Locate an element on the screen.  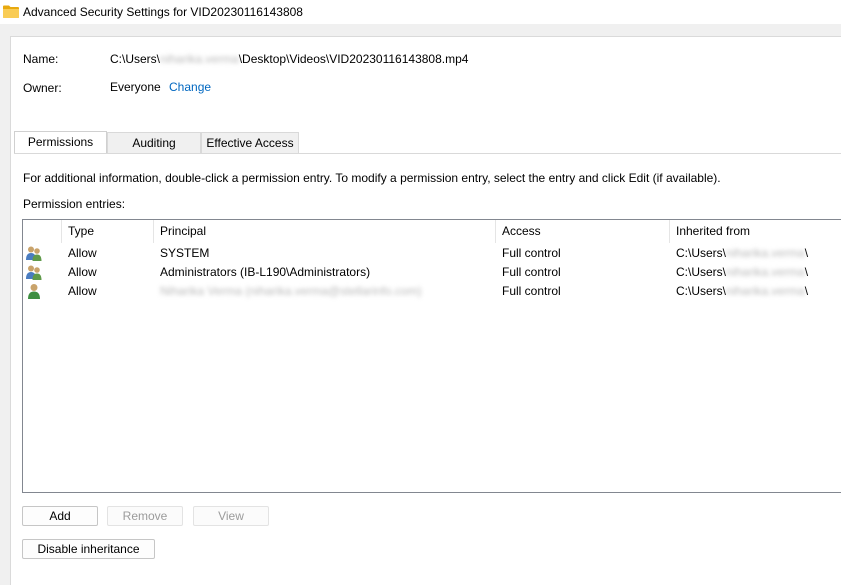
name-path-prefix: C:\Users\ is located at coordinates (135, 59).